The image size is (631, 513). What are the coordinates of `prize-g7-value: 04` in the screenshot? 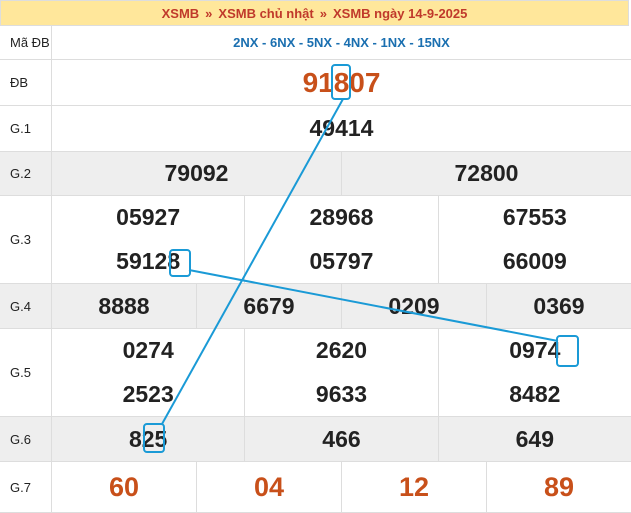 It's located at (269, 487).